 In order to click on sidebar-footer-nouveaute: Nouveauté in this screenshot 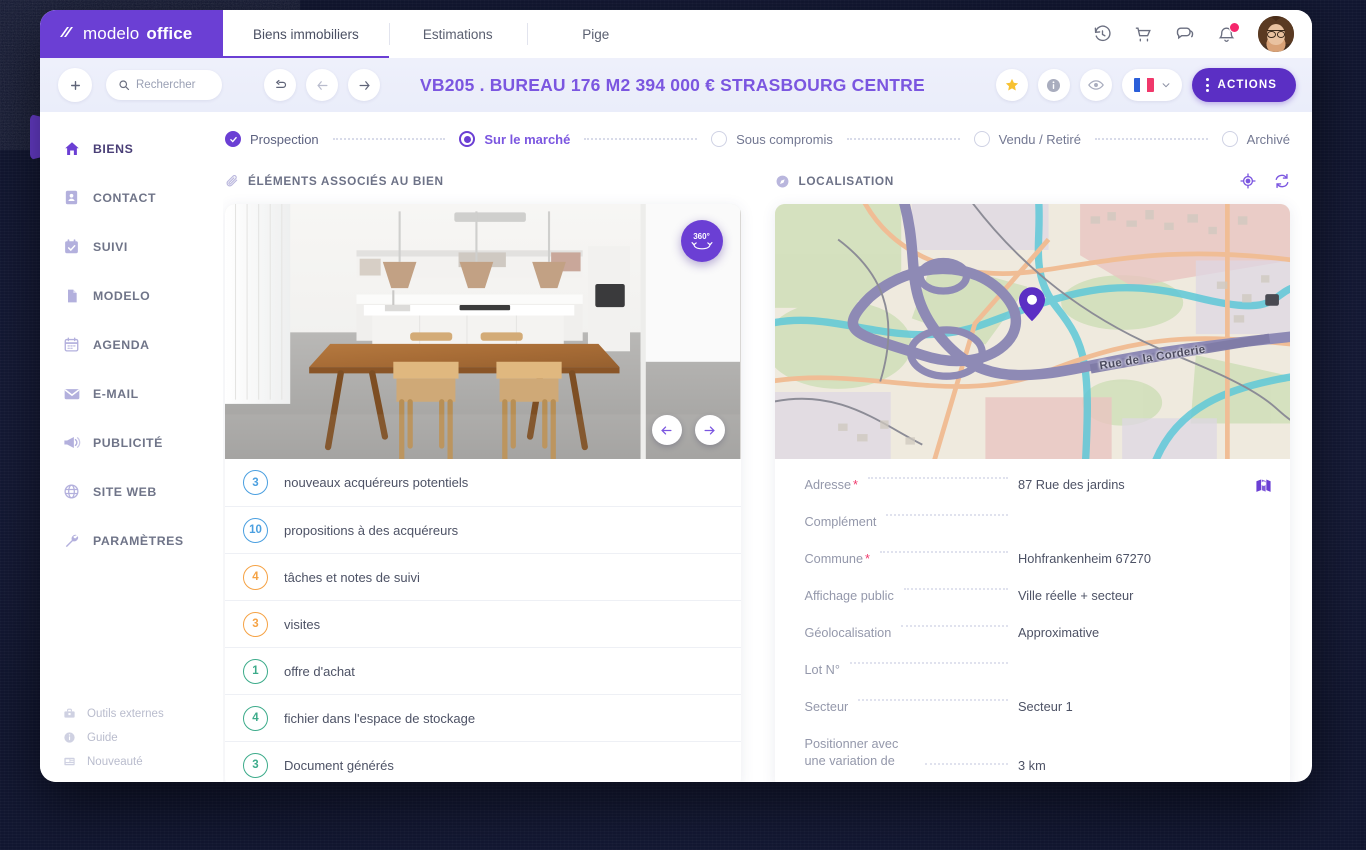, I will do `click(142, 761)`.